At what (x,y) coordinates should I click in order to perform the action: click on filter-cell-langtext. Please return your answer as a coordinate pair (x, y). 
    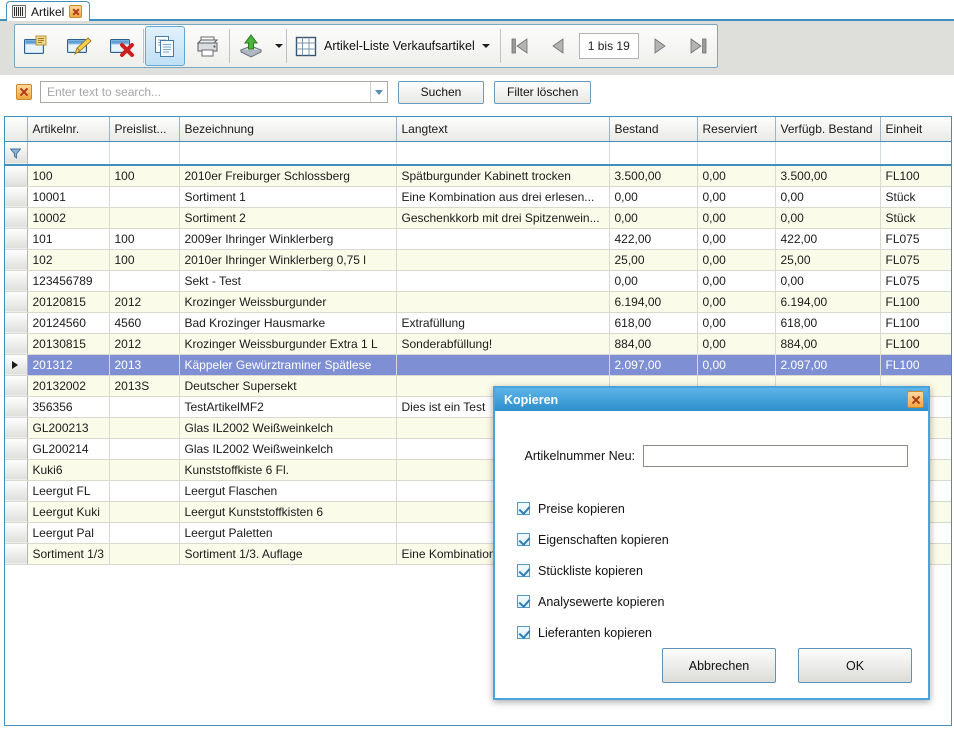
    Looking at the image, I should click on (503, 153).